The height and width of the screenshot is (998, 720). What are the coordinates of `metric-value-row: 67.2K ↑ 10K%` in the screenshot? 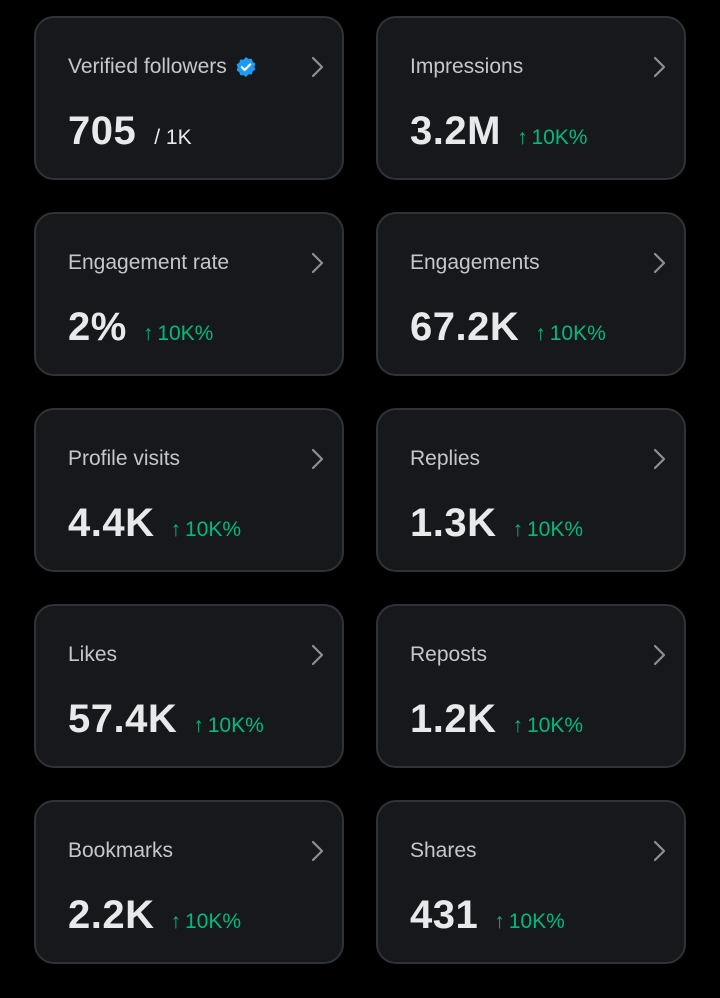 It's located at (508, 327).